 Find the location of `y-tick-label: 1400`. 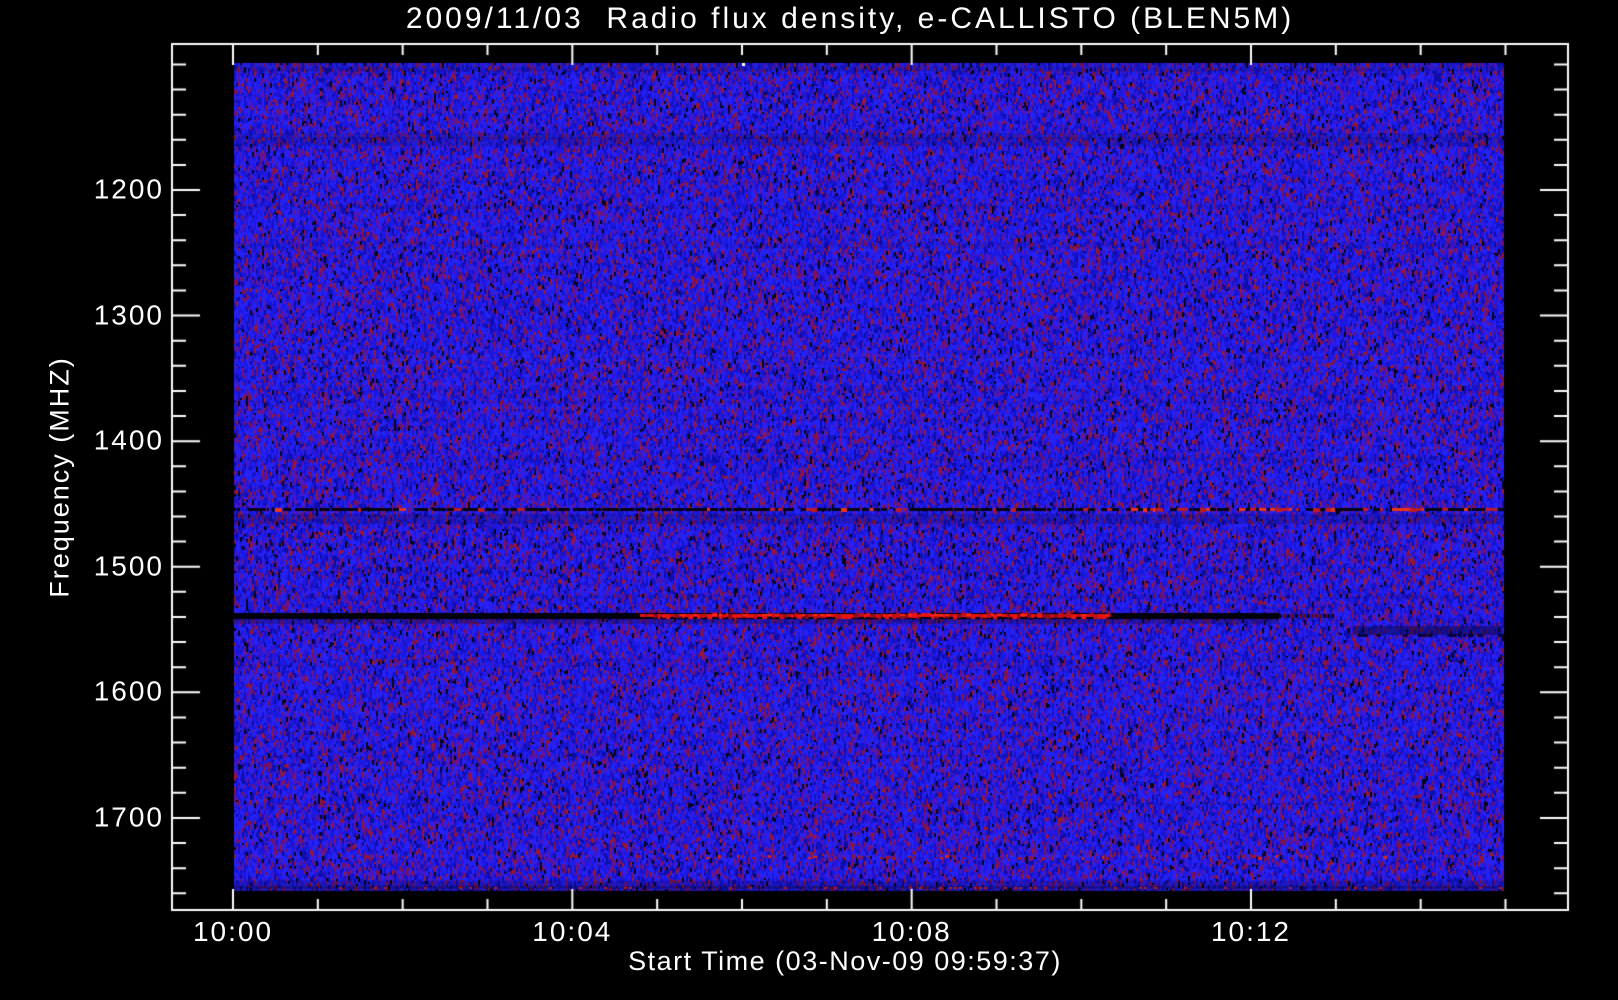

y-tick-label: 1400 is located at coordinates (128, 440).